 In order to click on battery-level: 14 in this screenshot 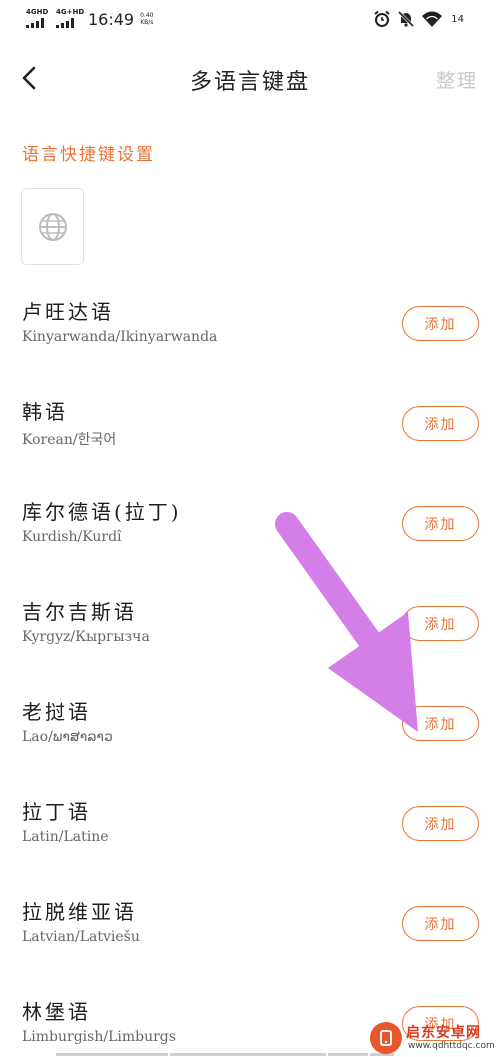, I will do `click(457, 19)`.